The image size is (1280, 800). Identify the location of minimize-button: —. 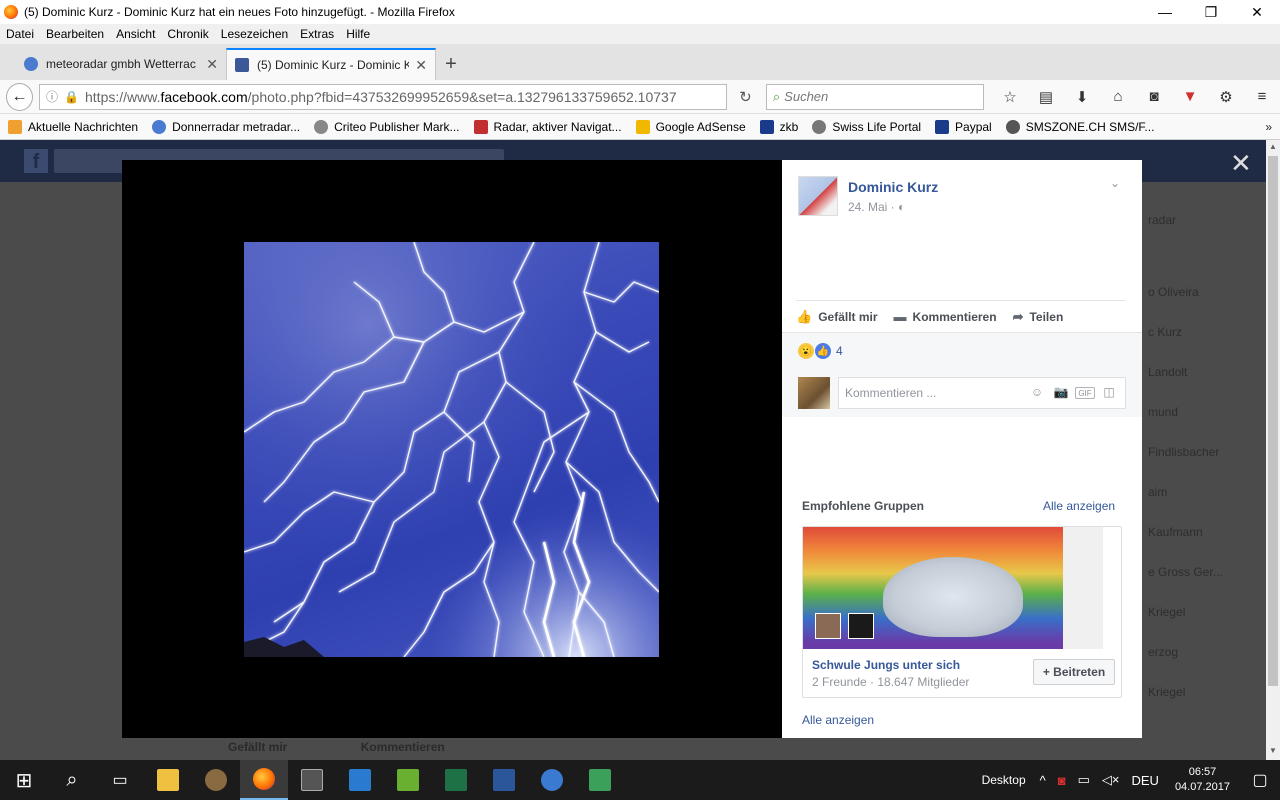
(1165, 12).